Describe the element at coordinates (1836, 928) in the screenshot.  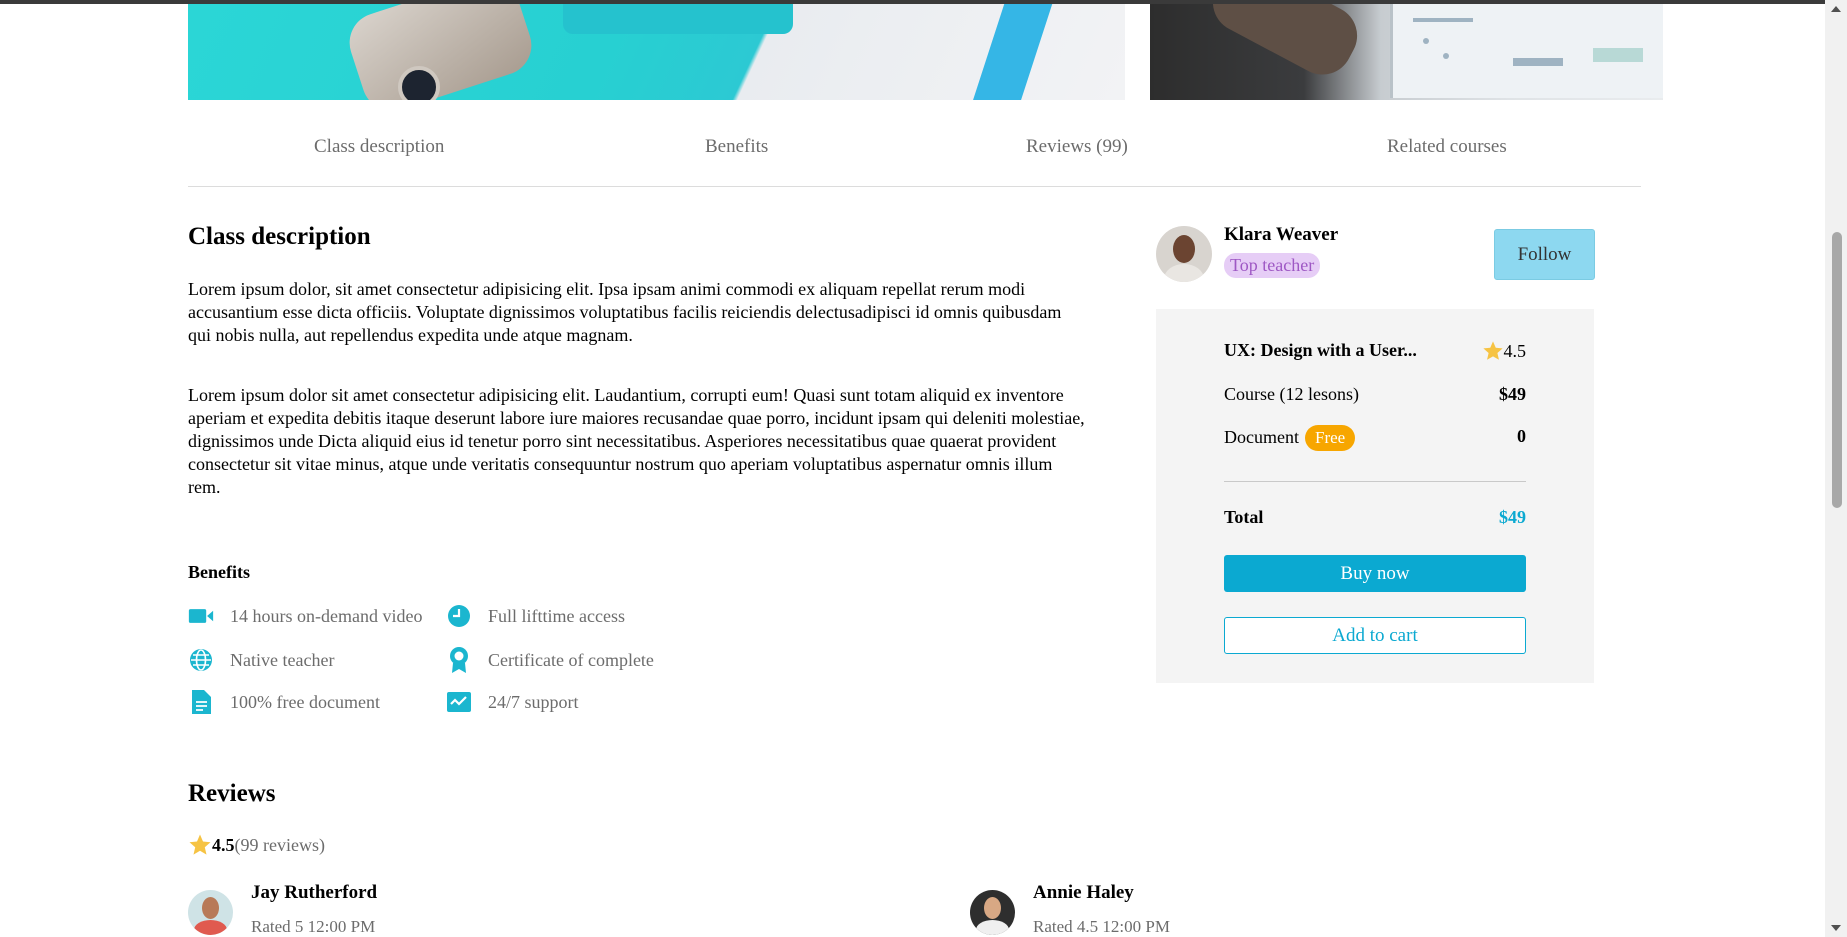
I see `scroll-down-arrow-icon` at that location.